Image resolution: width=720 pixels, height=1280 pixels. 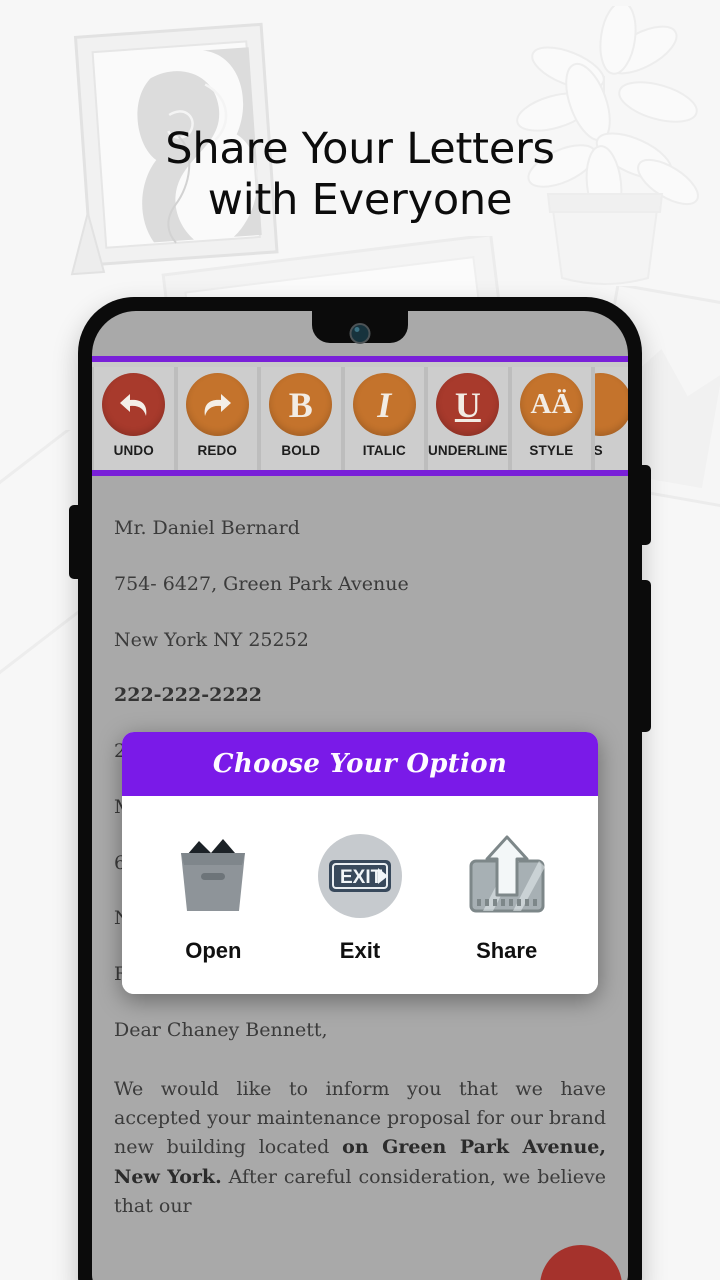 I want to click on choose-option-dialog: Choose Your Option Open EXIT Exit Share, so click(x=360, y=863).